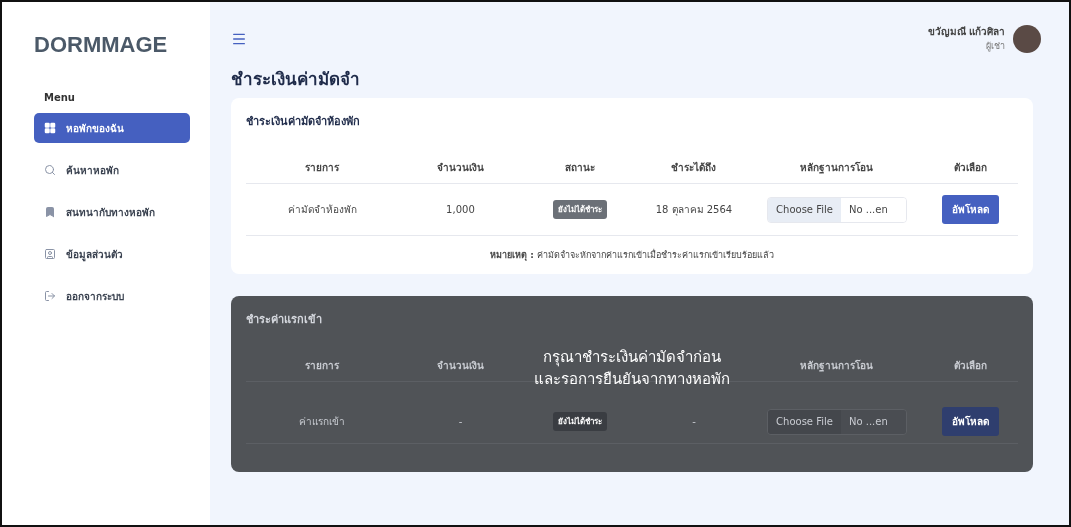  Describe the element at coordinates (966, 32) in the screenshot. I see `user-name: ขวัญมณี แก้วศิลา` at that location.